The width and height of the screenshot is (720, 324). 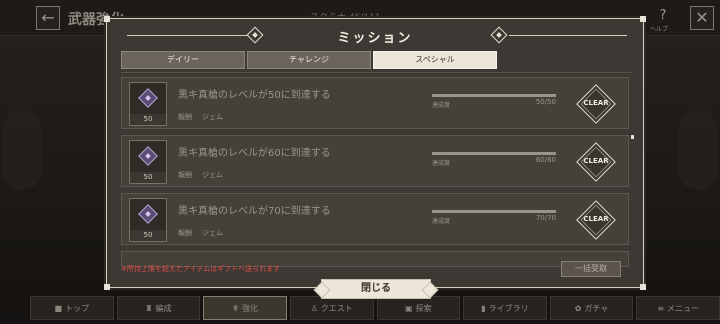 I want to click on bulk-receive-button: 一括受取, so click(x=591, y=269).